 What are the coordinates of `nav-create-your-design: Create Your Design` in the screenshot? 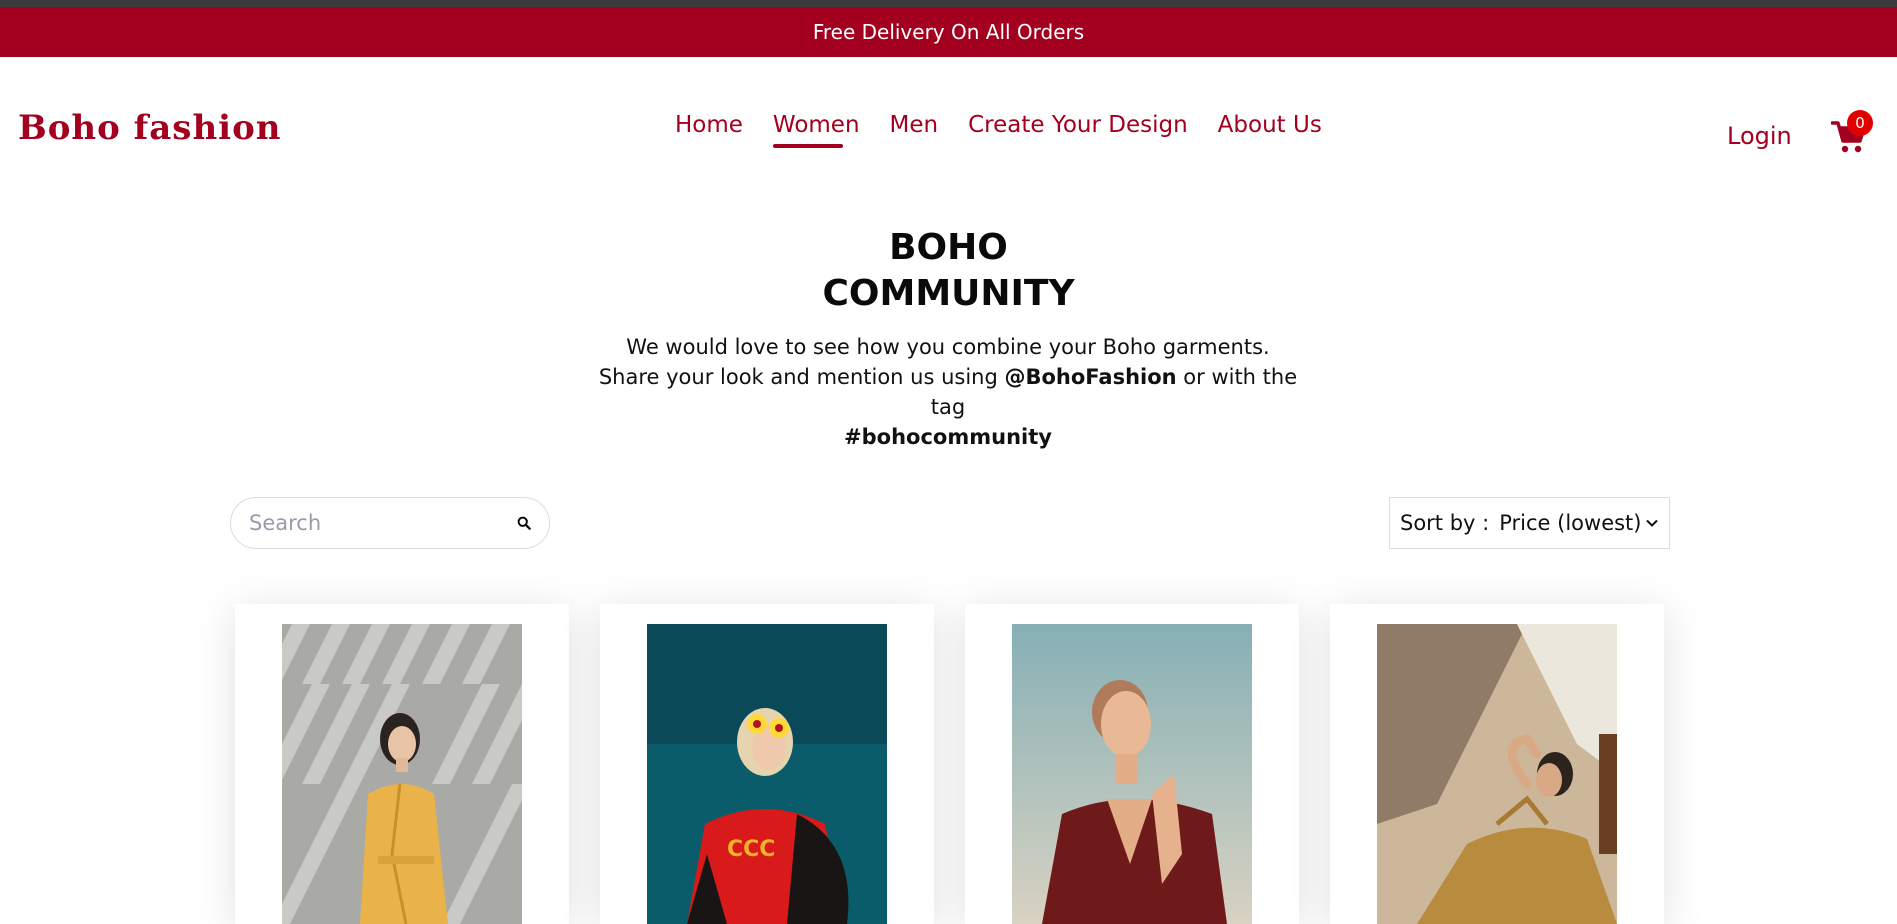 It's located at (1078, 125).